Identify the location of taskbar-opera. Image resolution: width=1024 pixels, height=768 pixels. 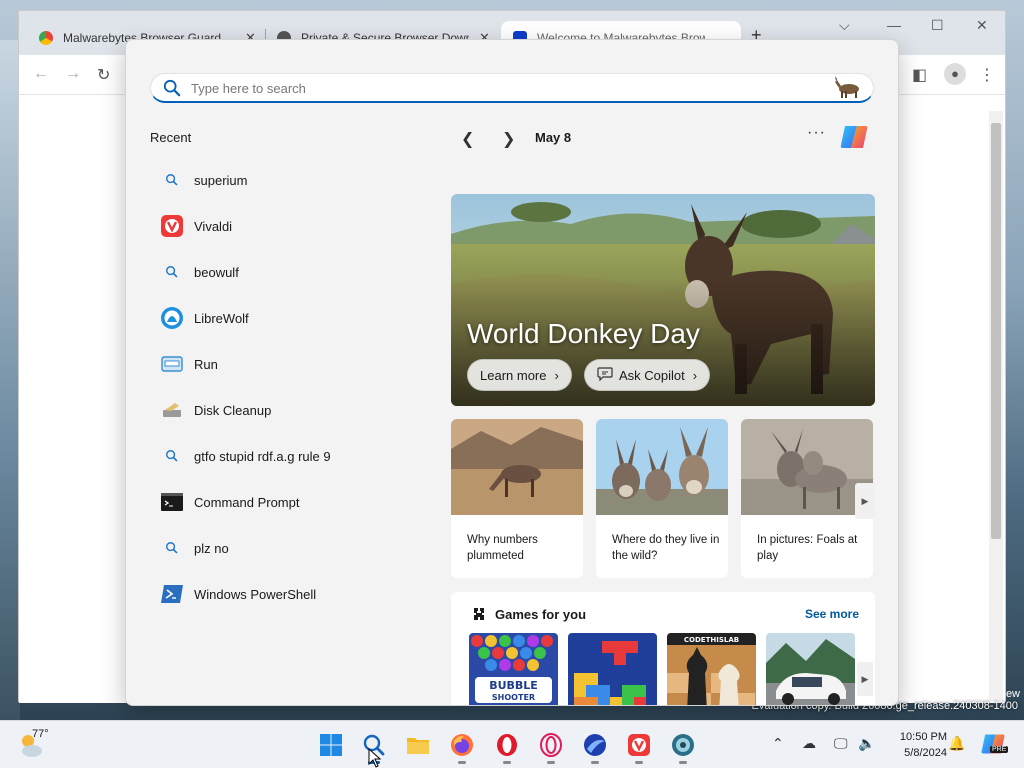
(507, 748).